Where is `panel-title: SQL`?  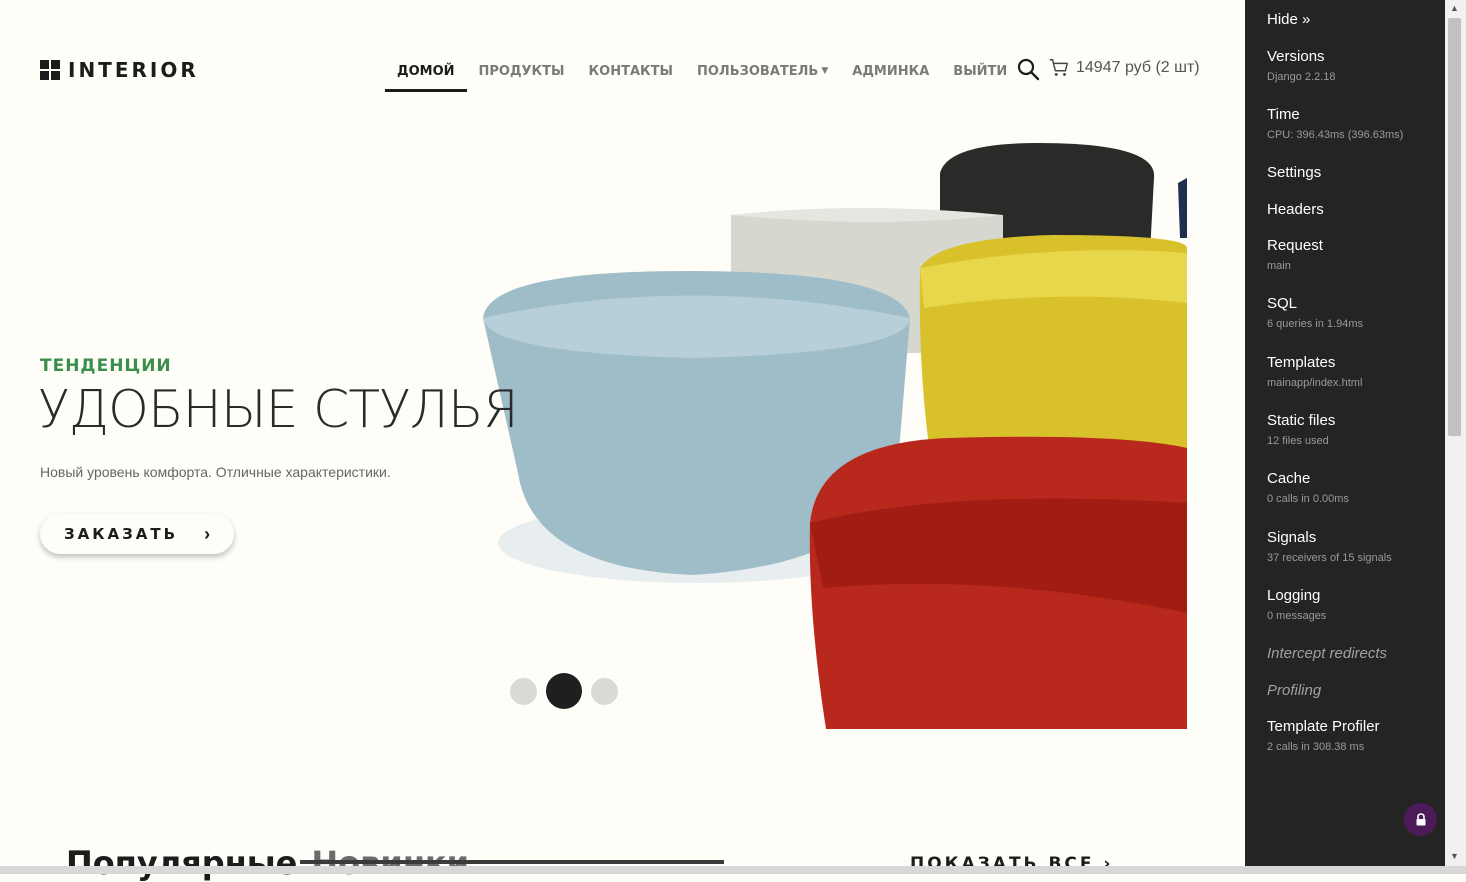
panel-title: SQL is located at coordinates (1282, 303).